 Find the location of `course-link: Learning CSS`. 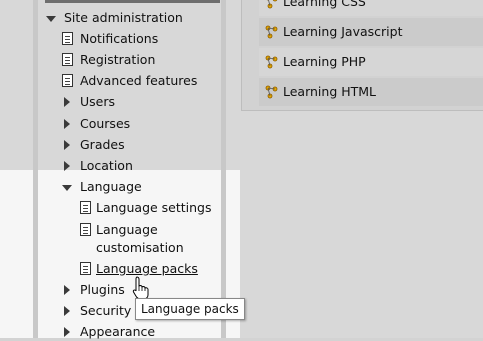

course-link: Learning CSS is located at coordinates (324, 8).